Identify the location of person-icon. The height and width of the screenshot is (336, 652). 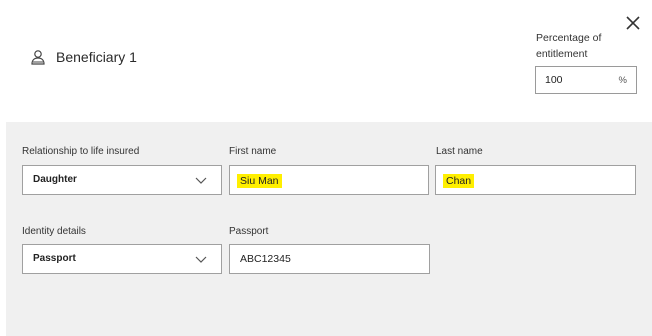
(38, 57).